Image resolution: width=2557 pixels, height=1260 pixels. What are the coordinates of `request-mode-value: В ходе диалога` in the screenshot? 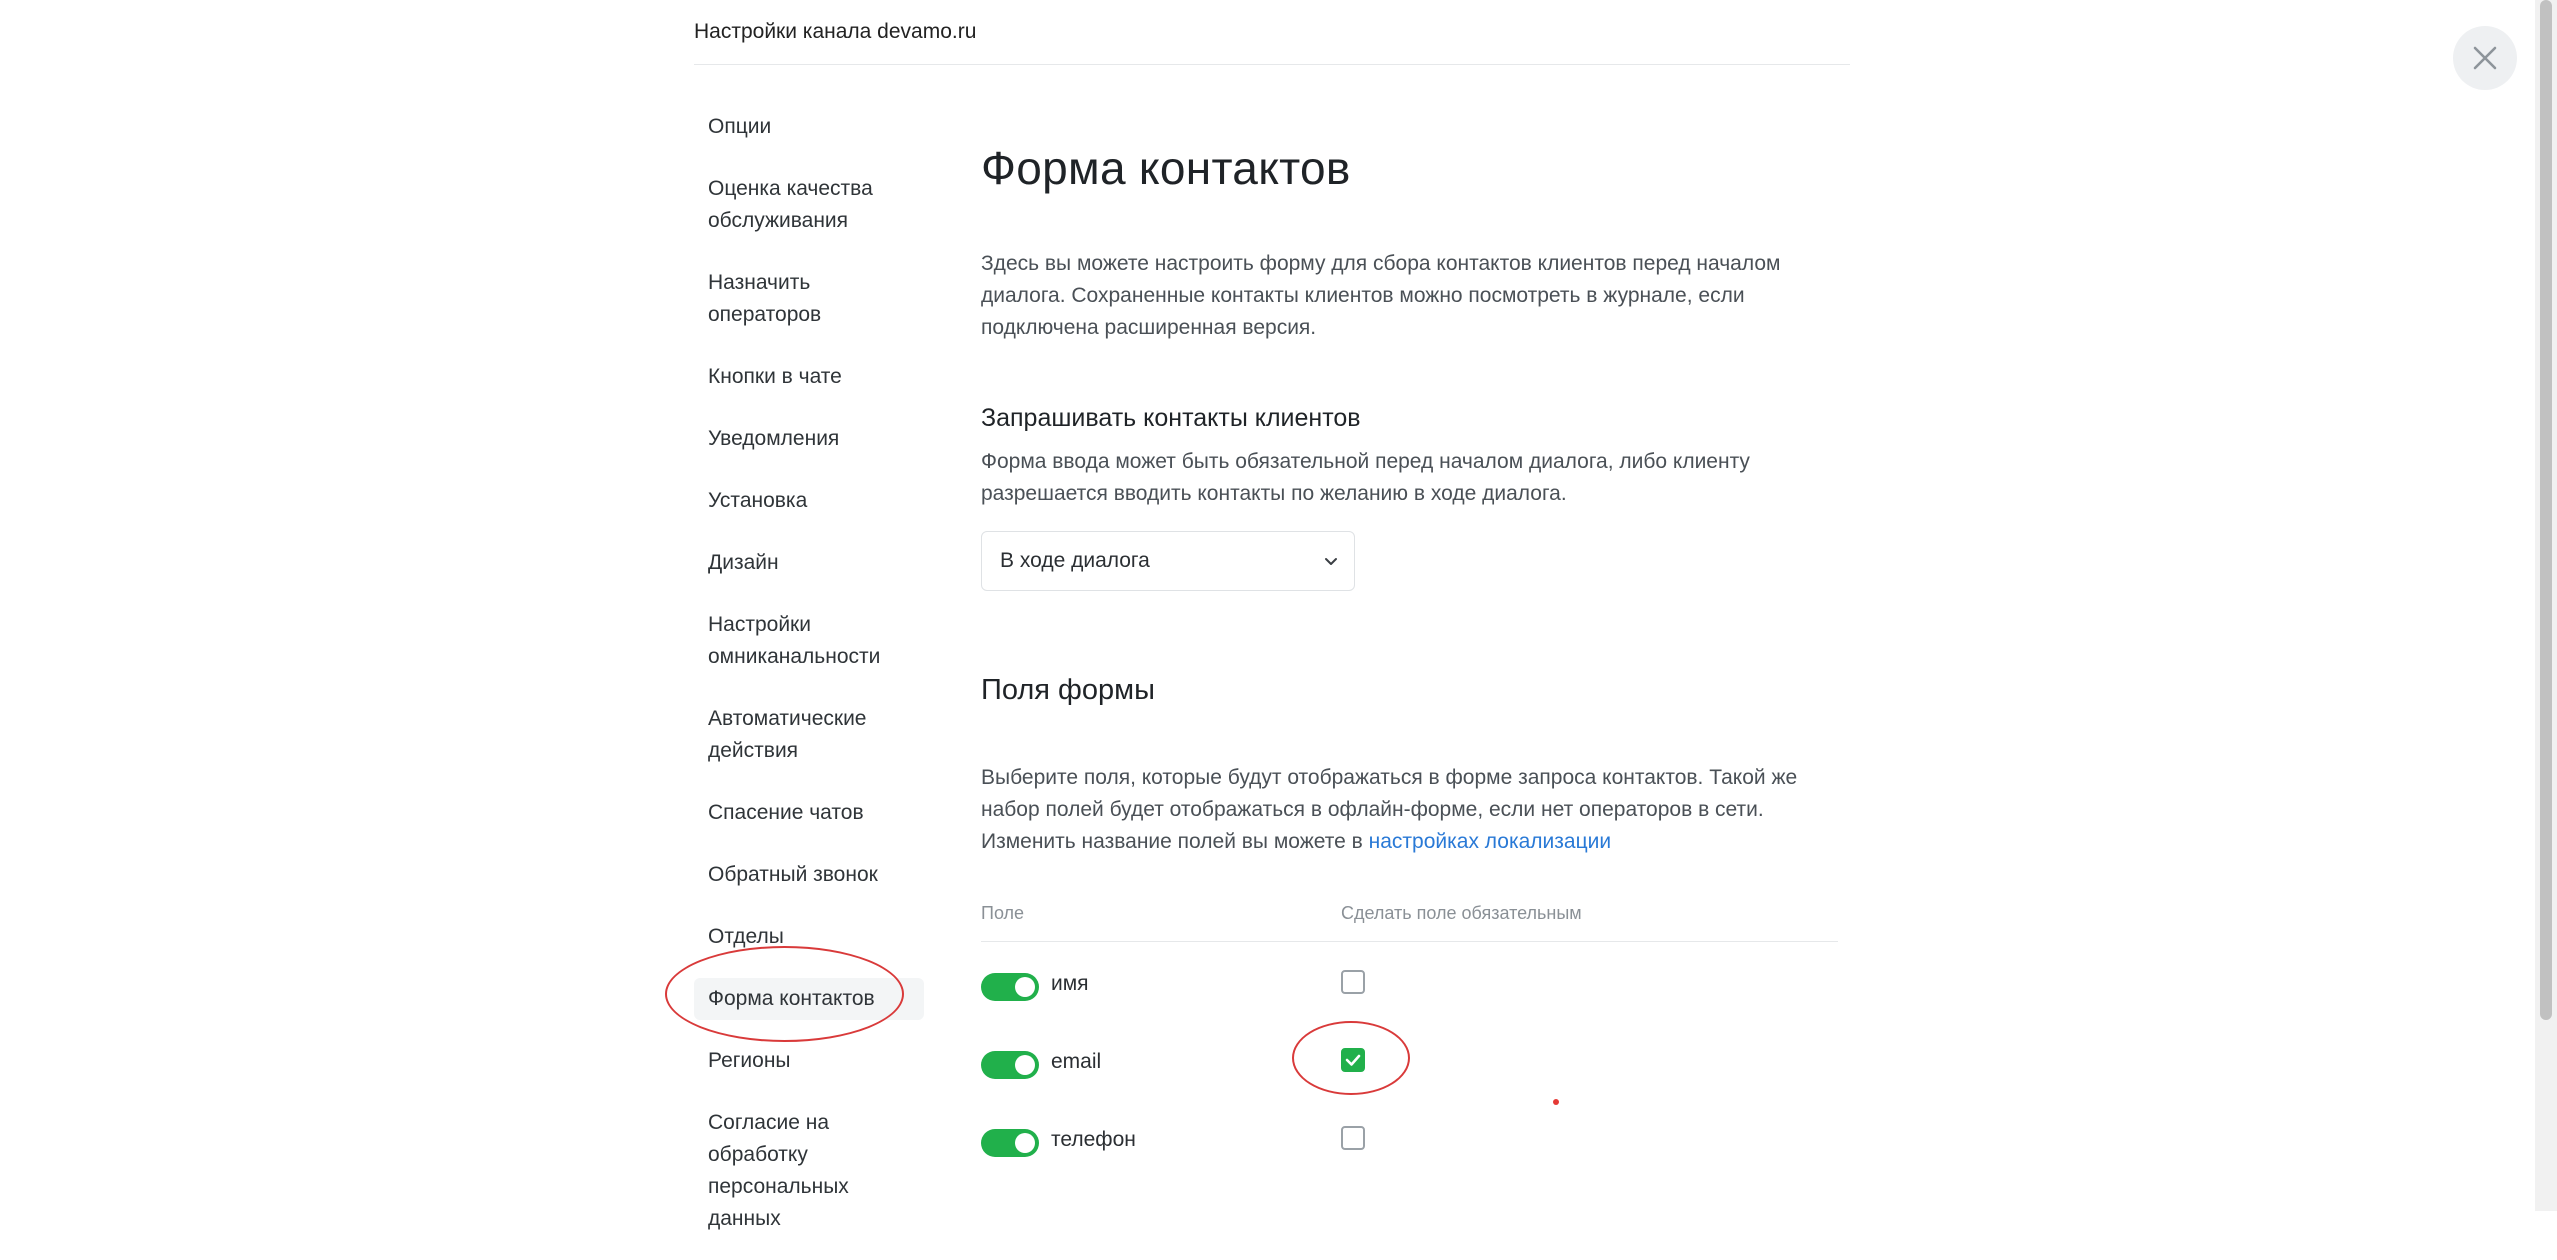 It's located at (1075, 560).